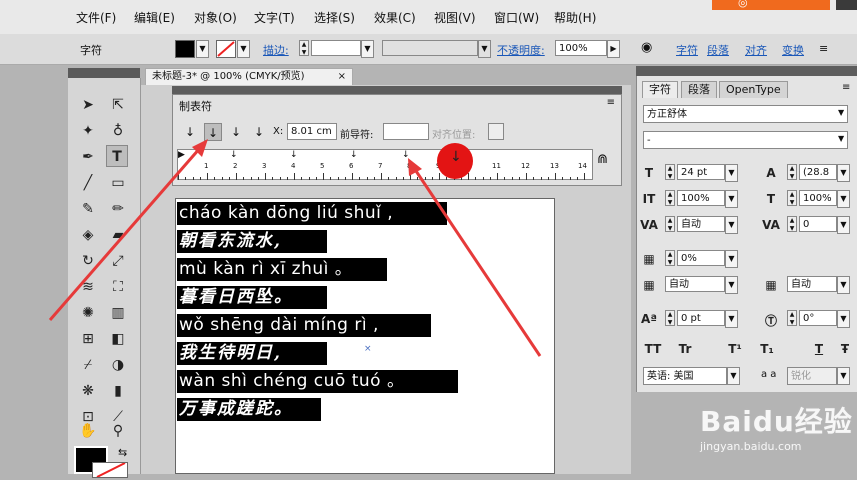 This screenshot has height=480, width=857. What do you see at coordinates (746, 71) in the screenshot?
I see `character-panel-topbar` at bounding box center [746, 71].